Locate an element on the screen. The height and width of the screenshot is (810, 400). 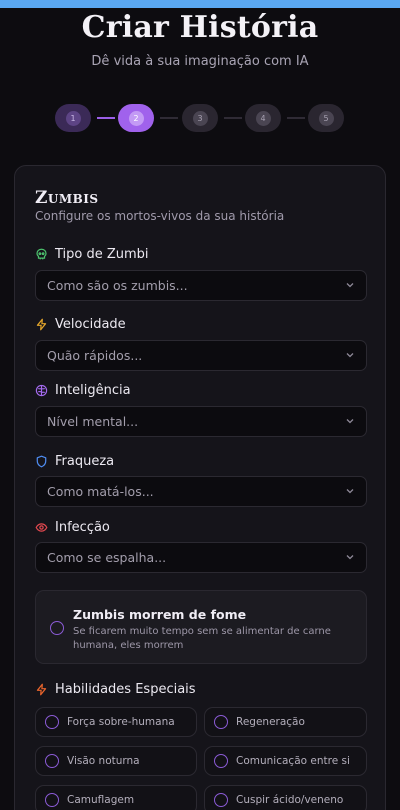
ability-option: Regeneração is located at coordinates (285, 722).